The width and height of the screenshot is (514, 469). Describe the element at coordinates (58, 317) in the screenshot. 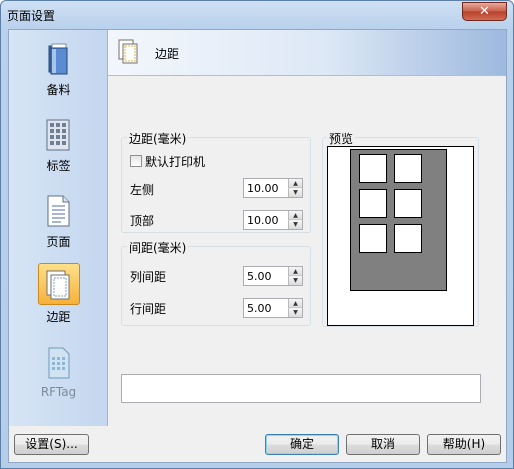

I see `sidebar-item-label: 边距` at that location.